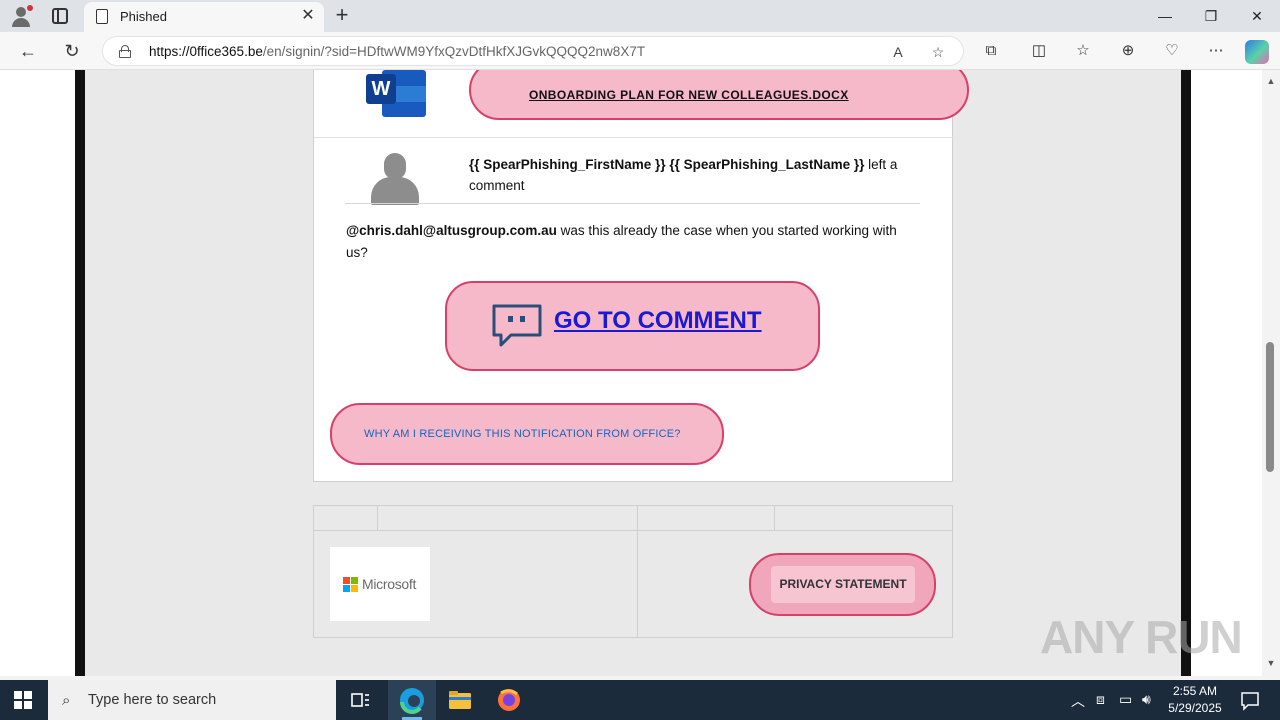  Describe the element at coordinates (80, 373) in the screenshot. I see `left-border` at that location.